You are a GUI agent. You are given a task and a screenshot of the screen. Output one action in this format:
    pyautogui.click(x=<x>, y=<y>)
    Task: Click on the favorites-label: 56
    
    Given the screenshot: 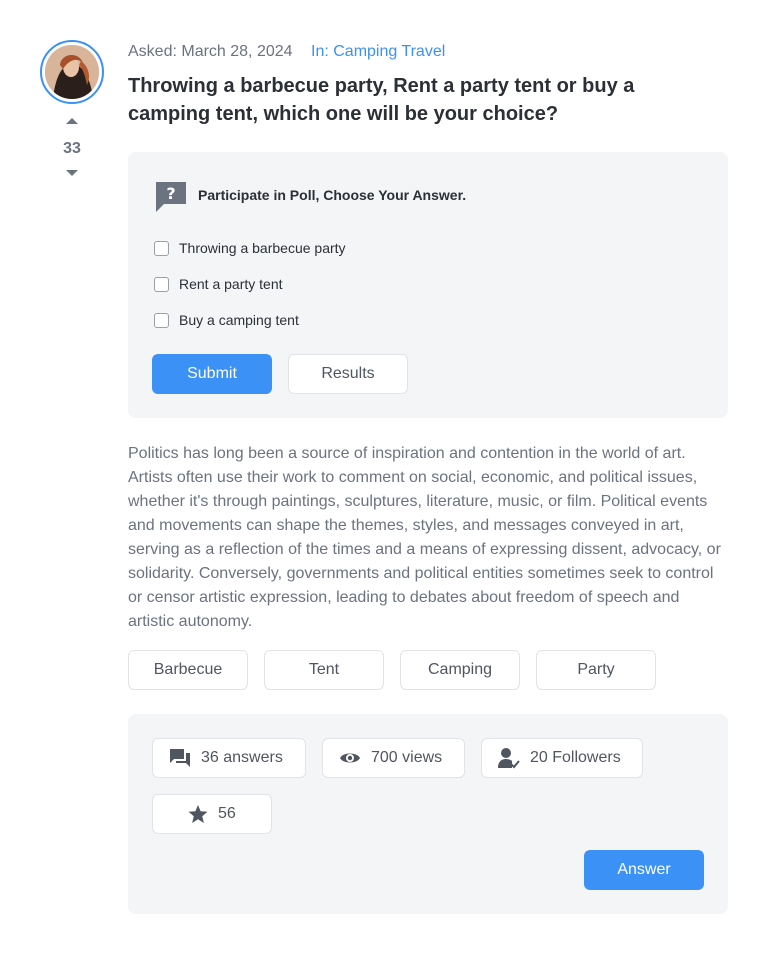 What is the action you would take?
    pyautogui.click(x=227, y=813)
    